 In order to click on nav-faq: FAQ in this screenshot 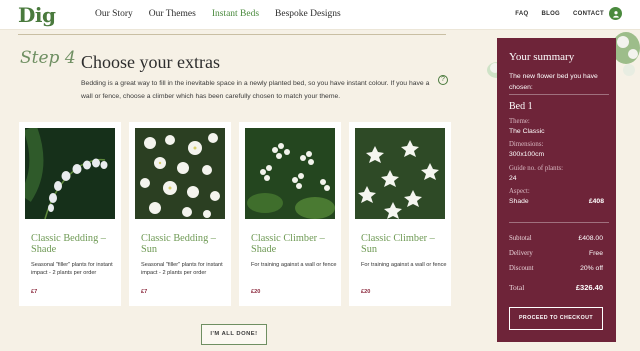, I will do `click(521, 14)`.